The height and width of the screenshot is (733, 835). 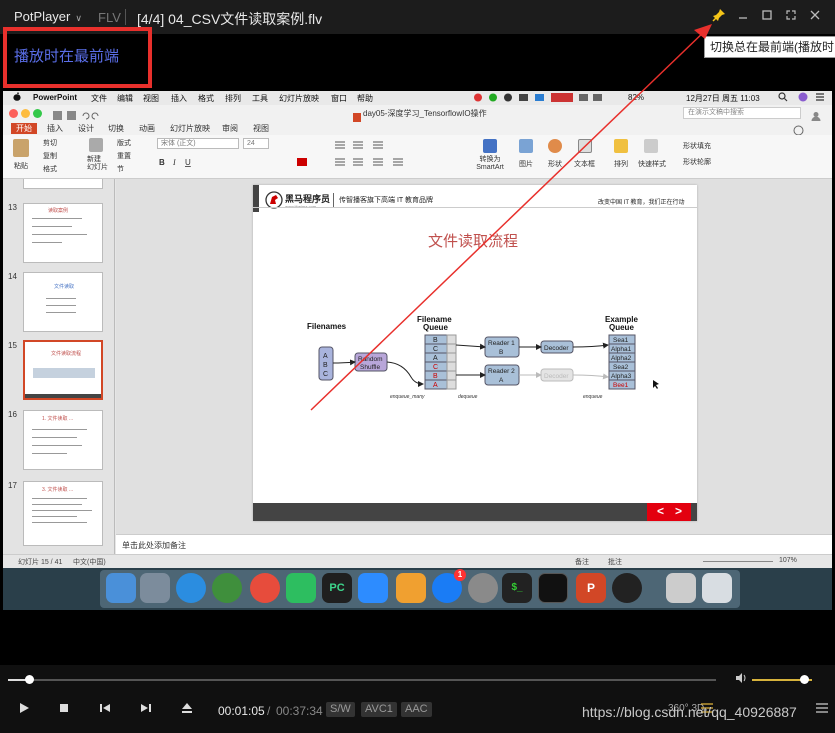 I want to click on volume-icon, so click(x=741, y=679).